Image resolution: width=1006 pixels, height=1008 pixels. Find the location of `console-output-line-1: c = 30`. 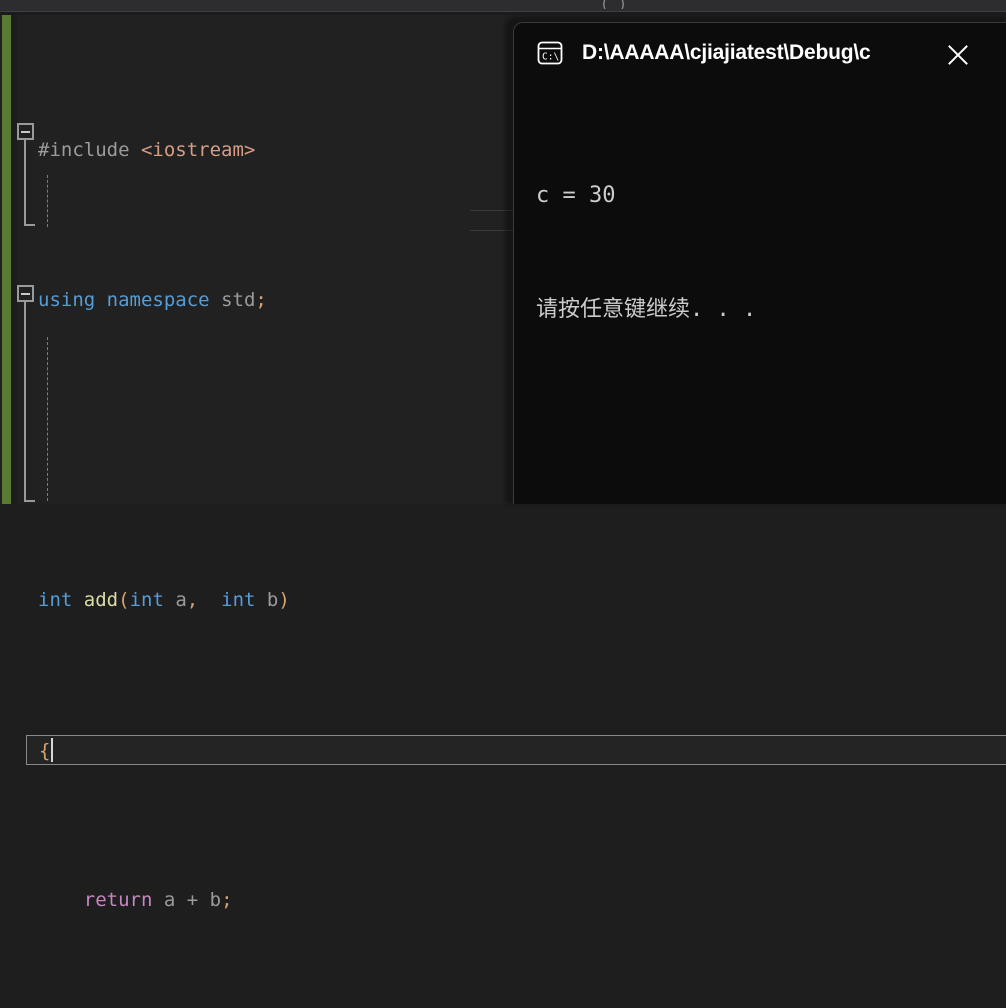

console-output-line-1: c = 30 is located at coordinates (576, 195).